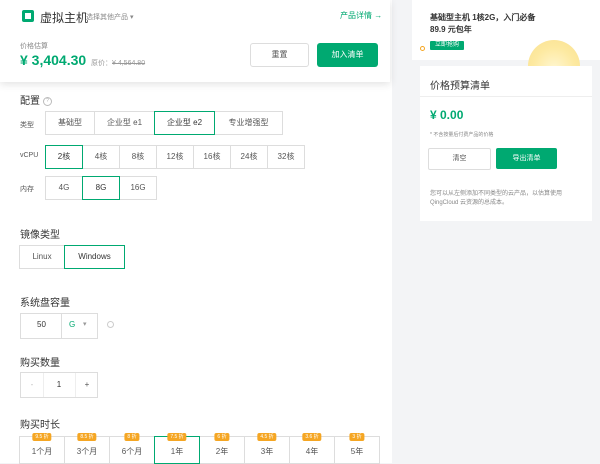 The image size is (600, 464). I want to click on promo-buy-button: 立即抢购, so click(447, 45).